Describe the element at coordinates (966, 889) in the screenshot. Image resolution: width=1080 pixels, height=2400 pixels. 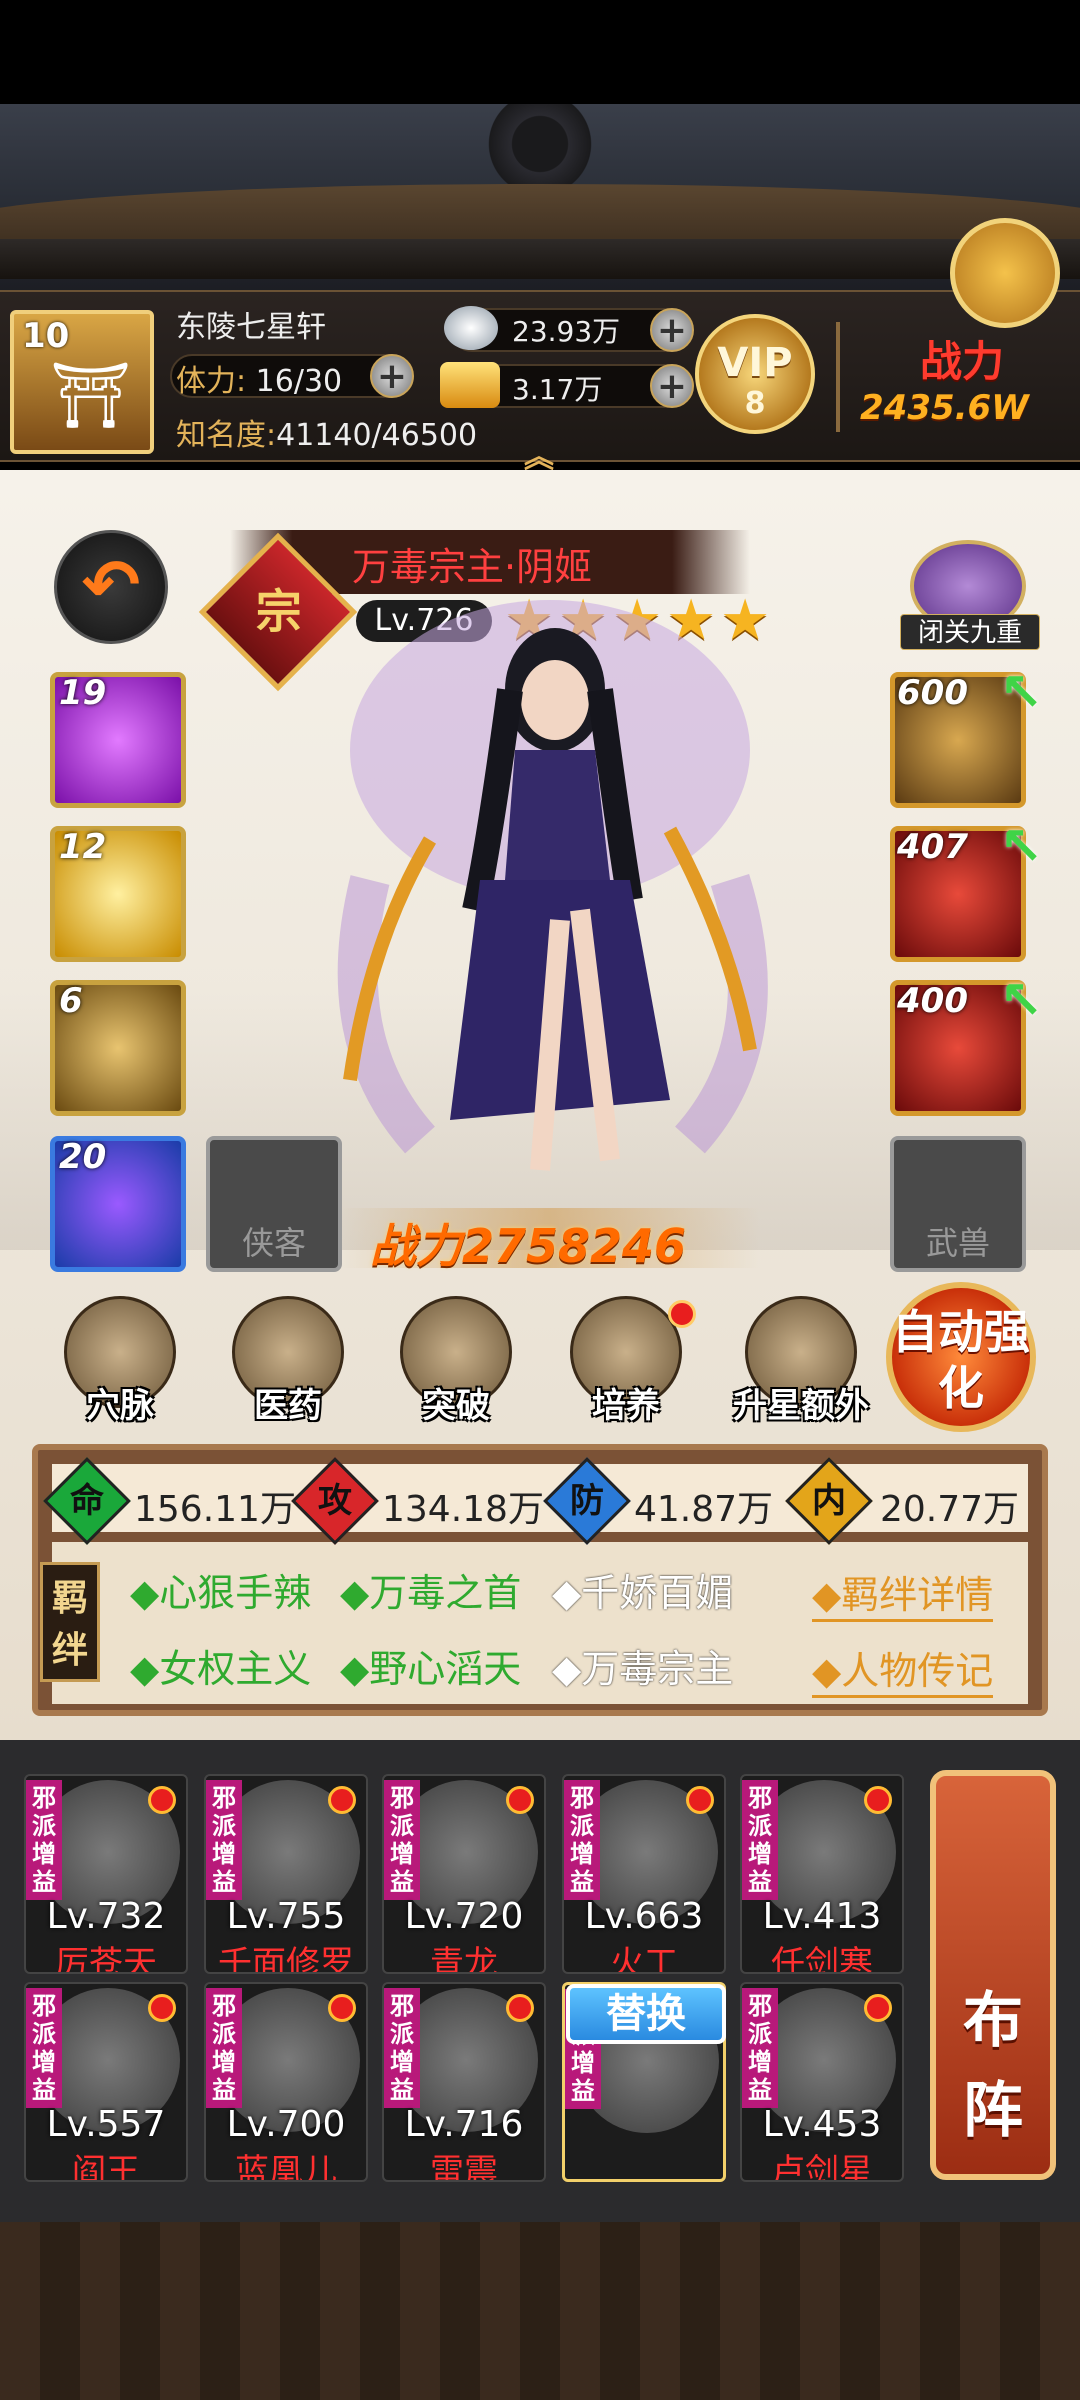
I see `equip-slot-armor: 407 ↖` at that location.